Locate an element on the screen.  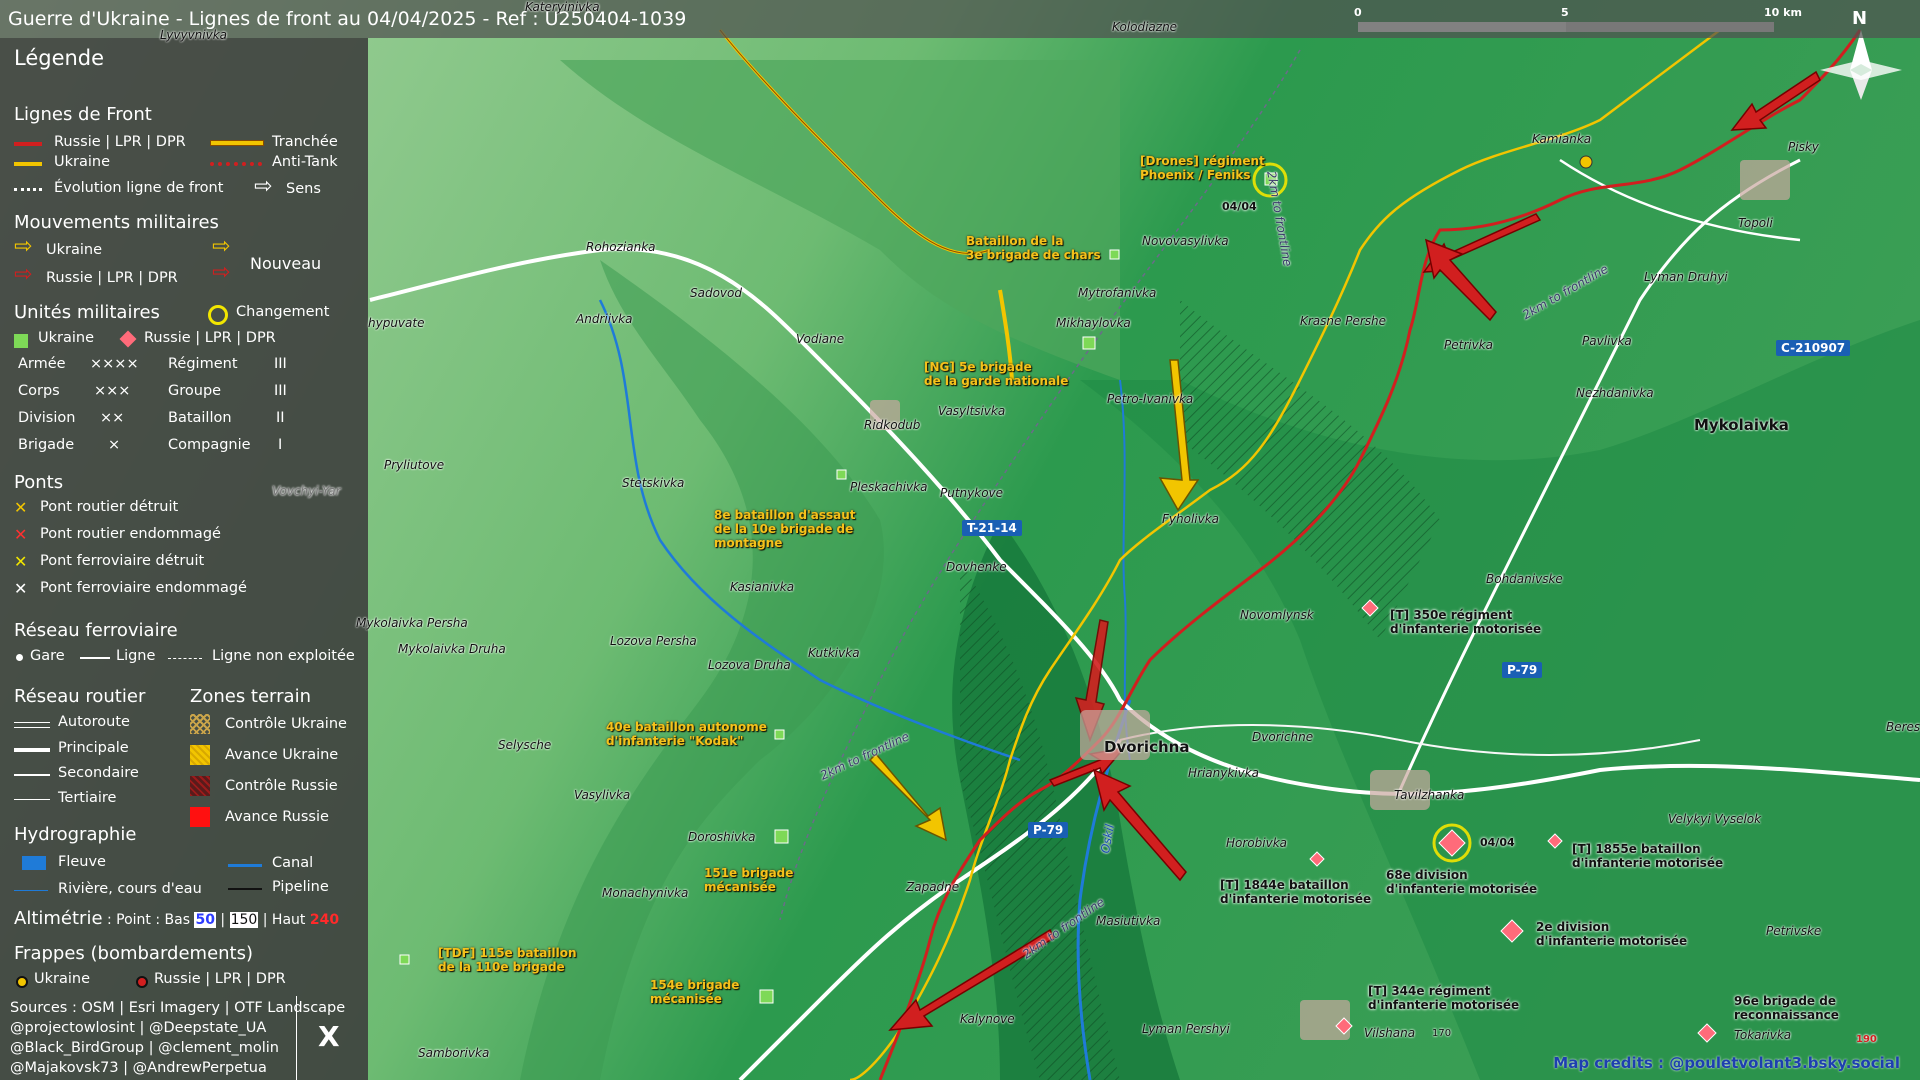
place-label: Masiutivka is located at coordinates (1128, 921).